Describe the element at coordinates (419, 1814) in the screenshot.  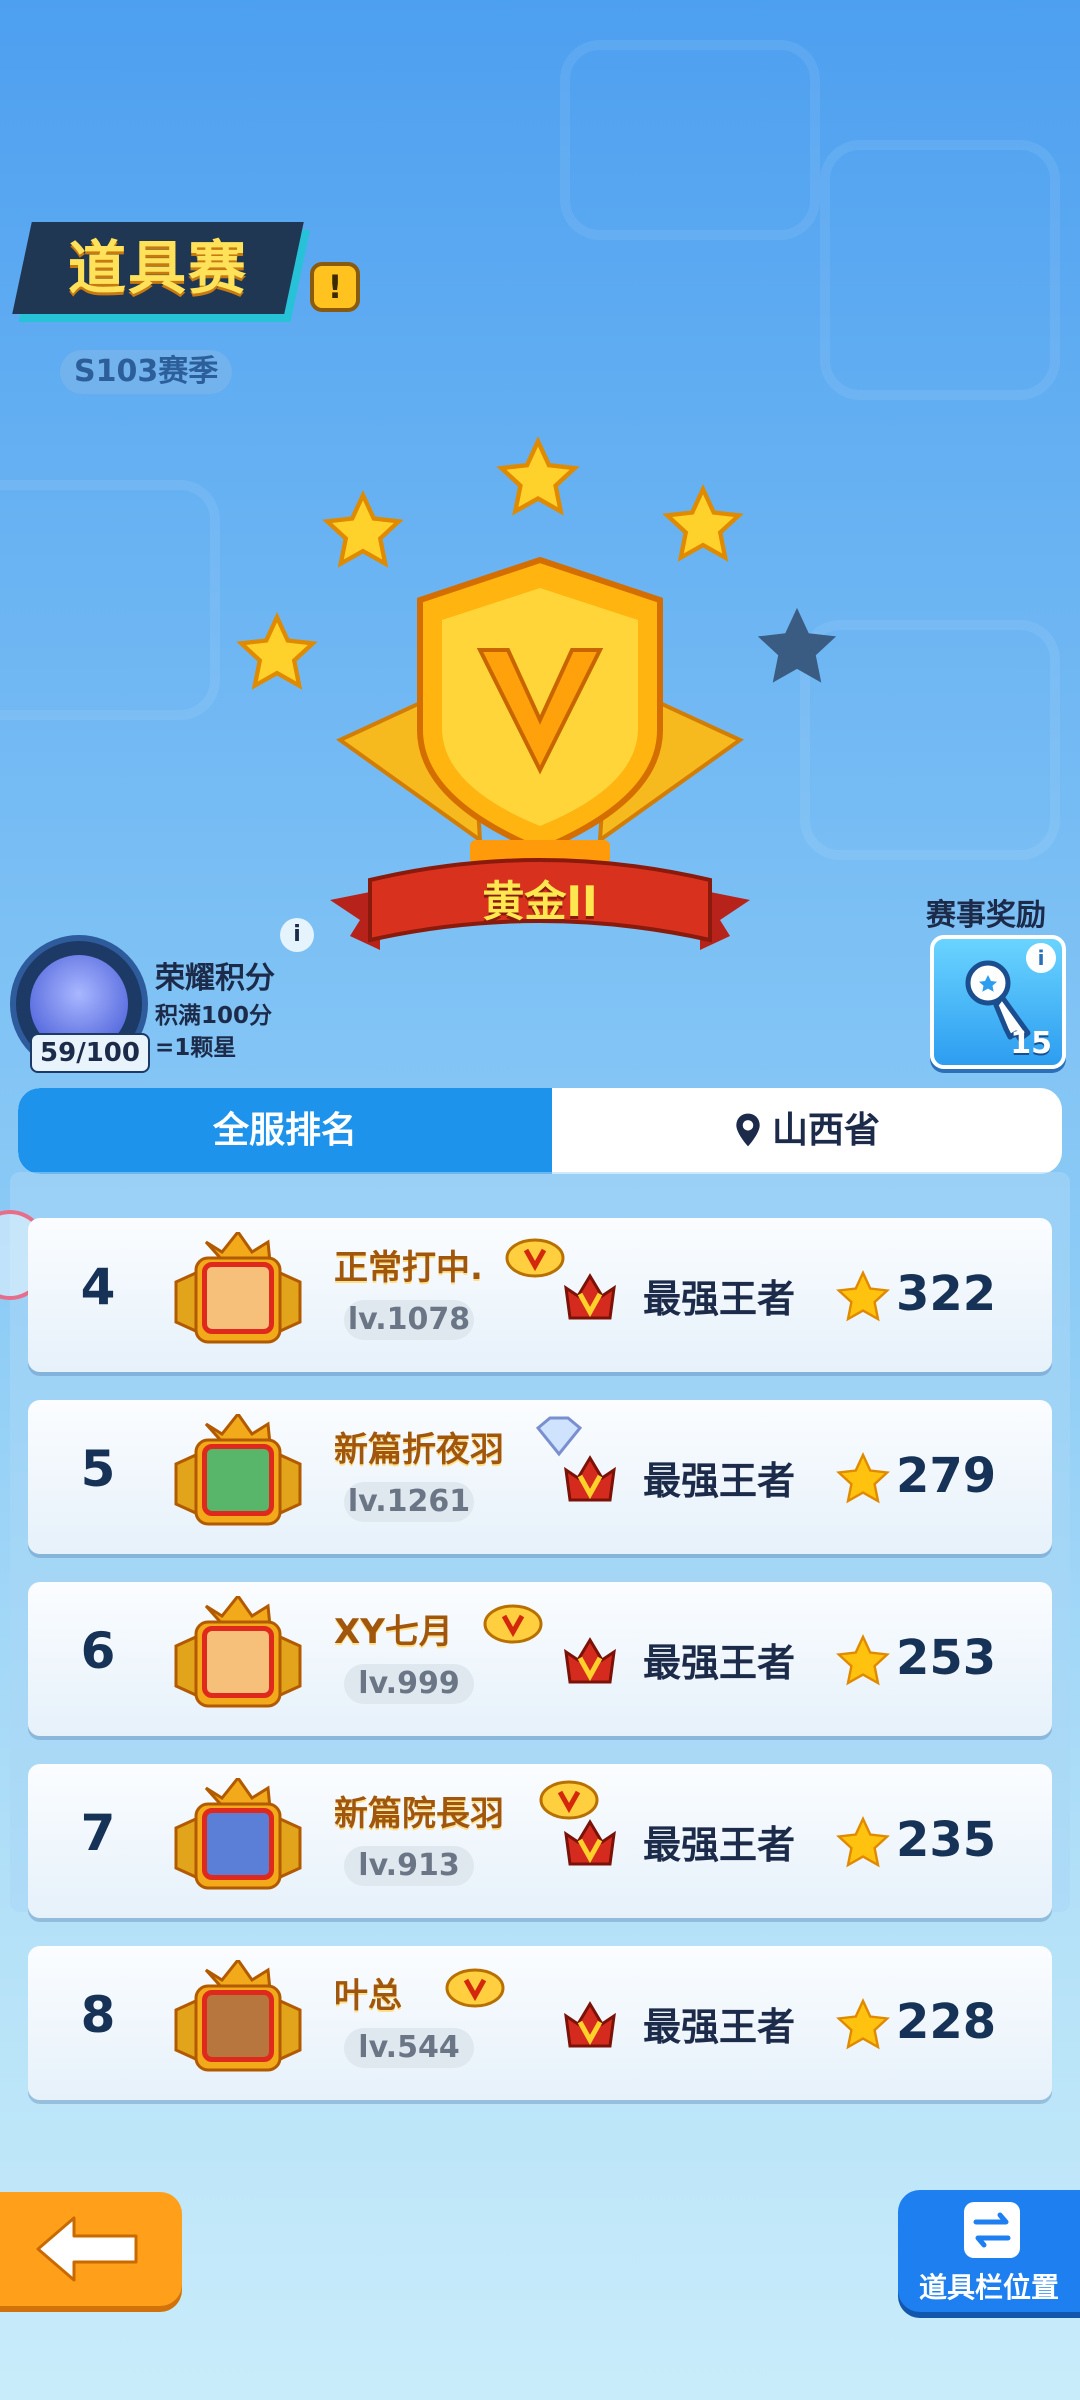
I see `player-name: 新篇院長羽` at that location.